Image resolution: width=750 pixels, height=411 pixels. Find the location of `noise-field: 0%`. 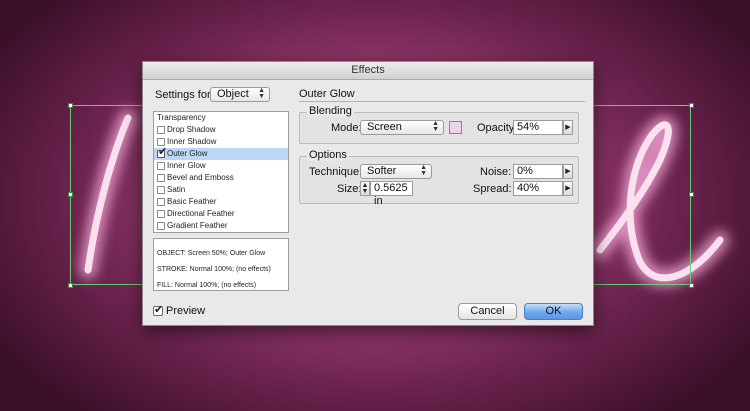

noise-field: 0% is located at coordinates (538, 171).